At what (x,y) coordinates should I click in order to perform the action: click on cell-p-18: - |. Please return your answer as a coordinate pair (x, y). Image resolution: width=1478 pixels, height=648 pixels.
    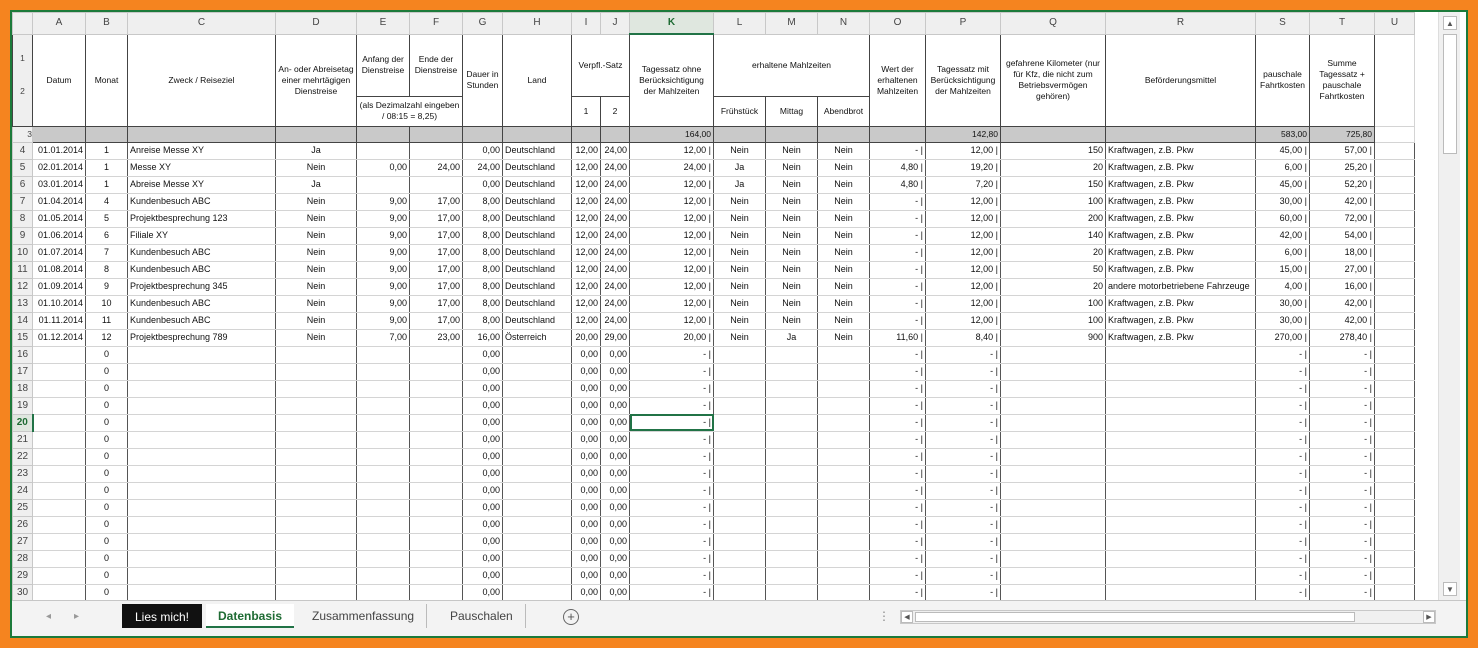
    Looking at the image, I should click on (963, 388).